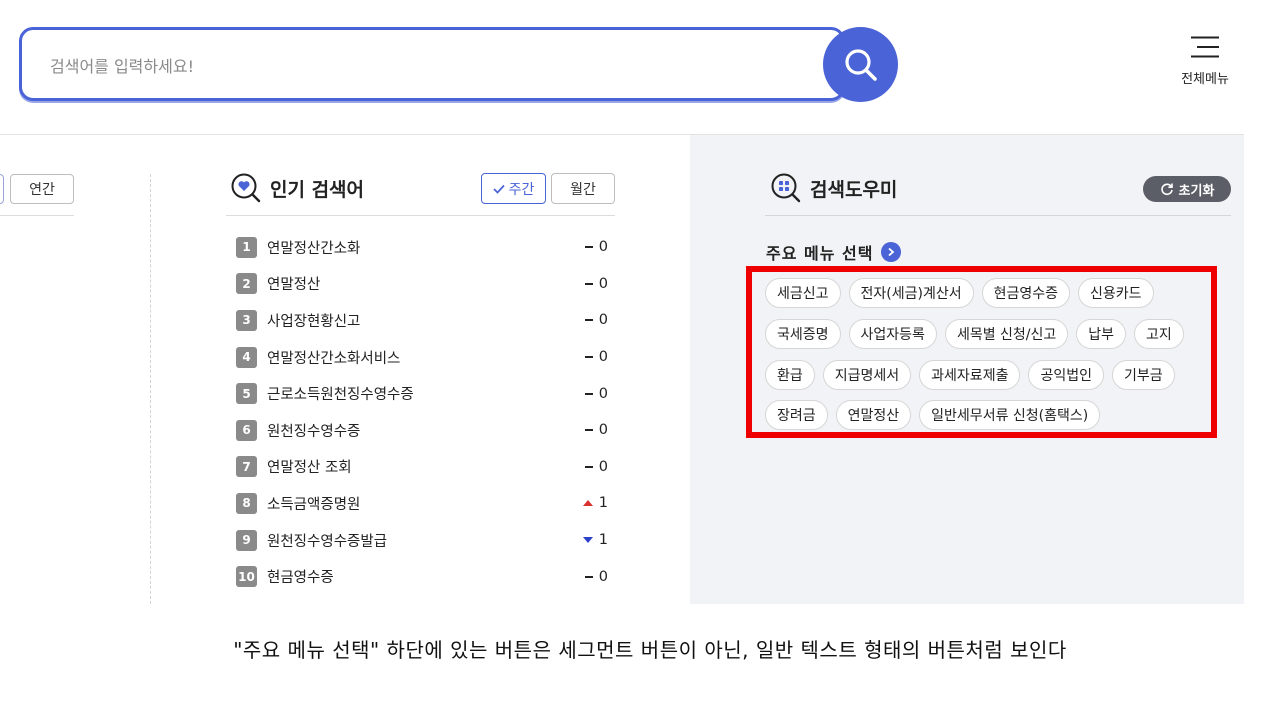 This screenshot has width=1280, height=701. I want to click on popular-term: 연말정산간소화, so click(314, 248).